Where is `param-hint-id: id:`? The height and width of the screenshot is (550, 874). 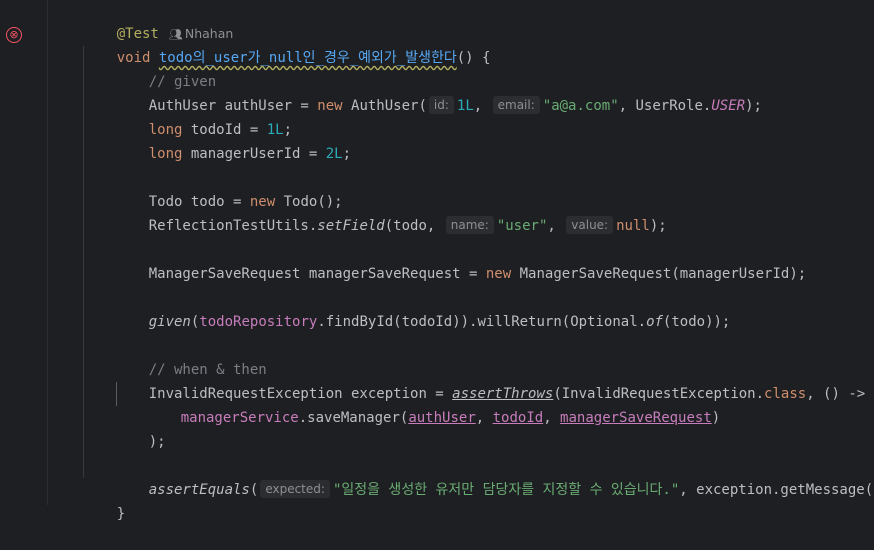 param-hint-id: id: is located at coordinates (441, 105).